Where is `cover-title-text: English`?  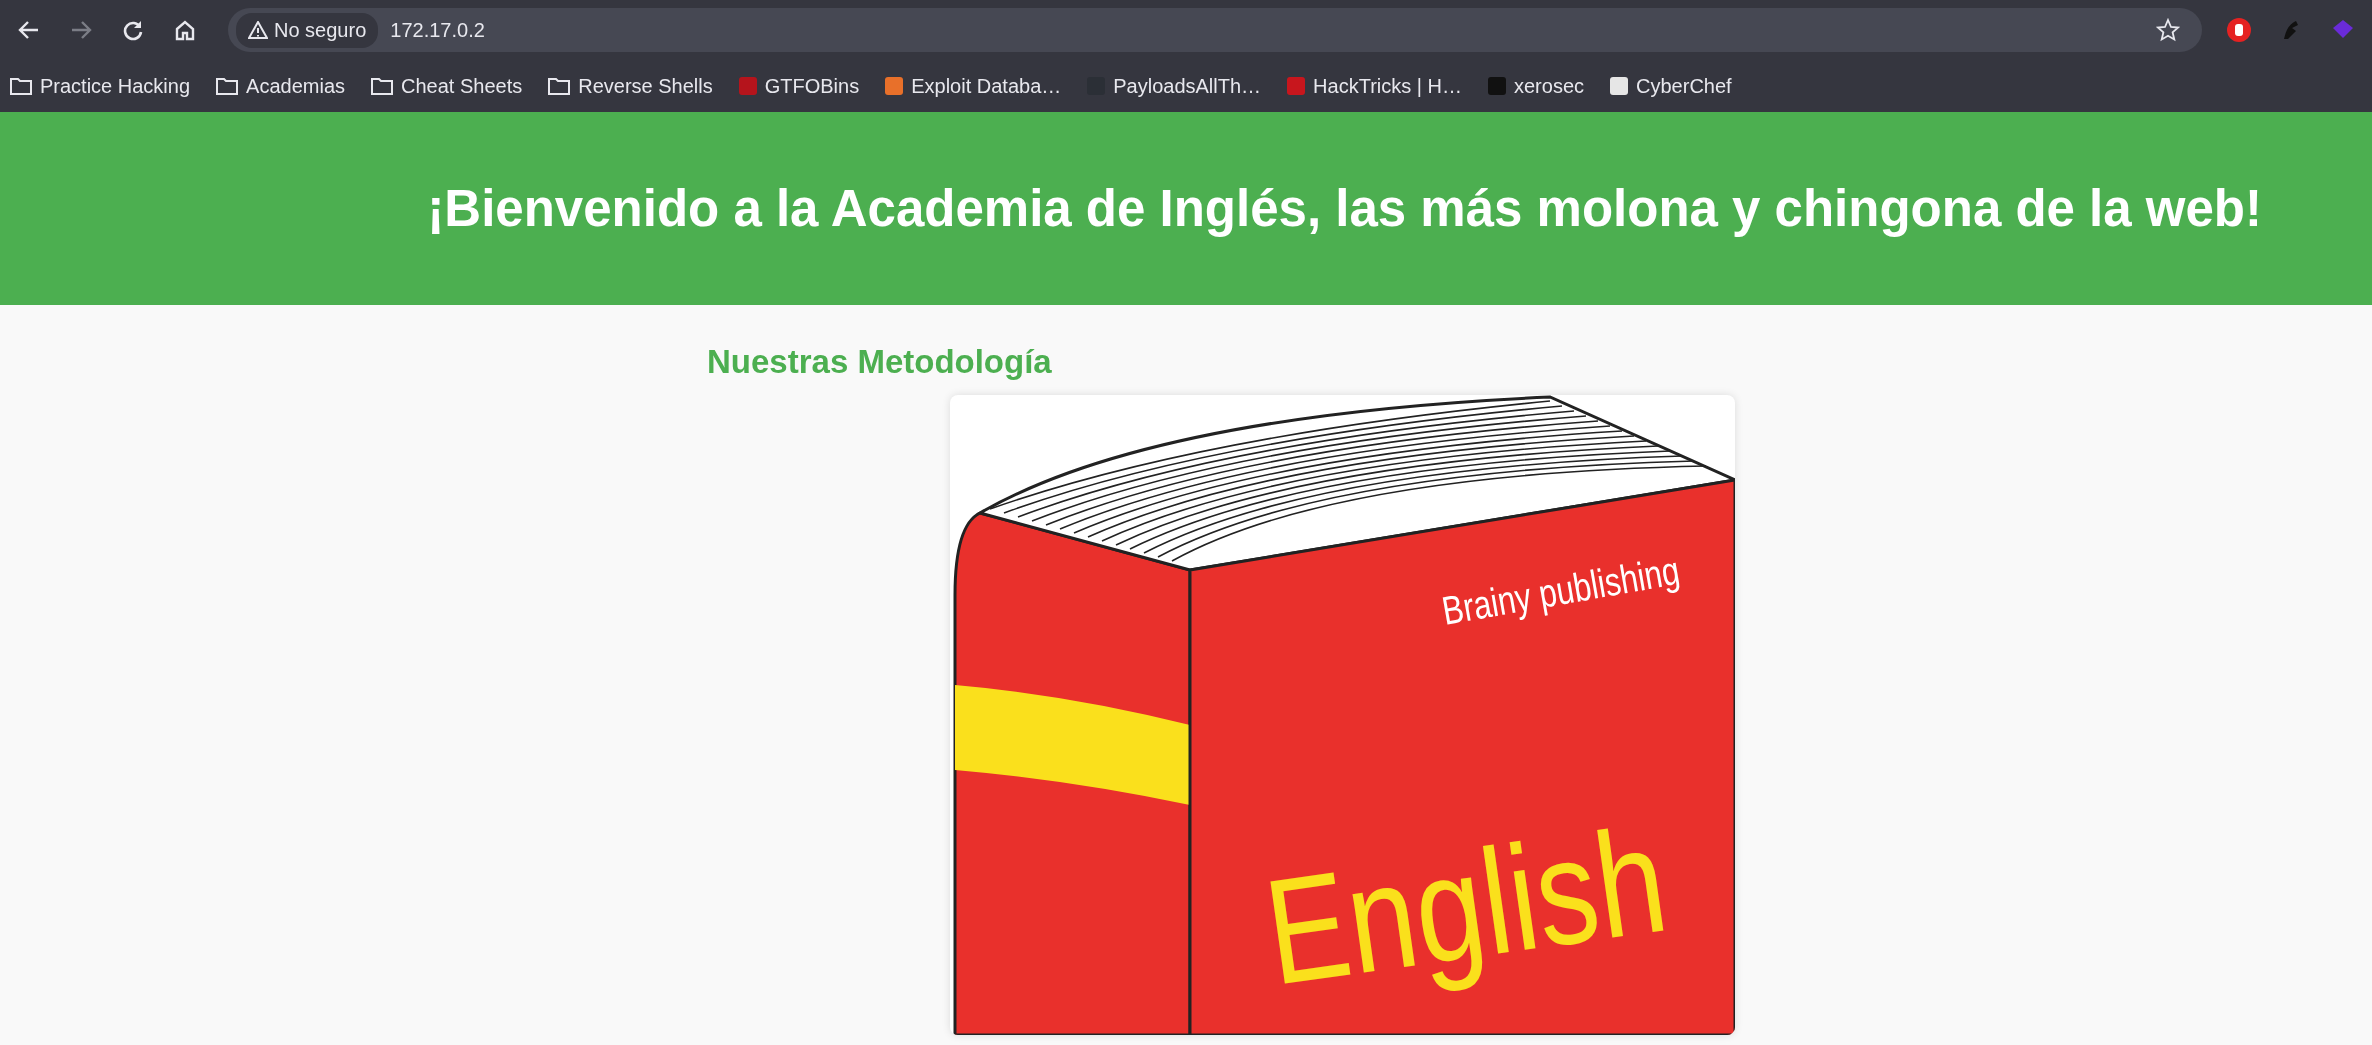
cover-title-text: English is located at coordinates (1495, 899).